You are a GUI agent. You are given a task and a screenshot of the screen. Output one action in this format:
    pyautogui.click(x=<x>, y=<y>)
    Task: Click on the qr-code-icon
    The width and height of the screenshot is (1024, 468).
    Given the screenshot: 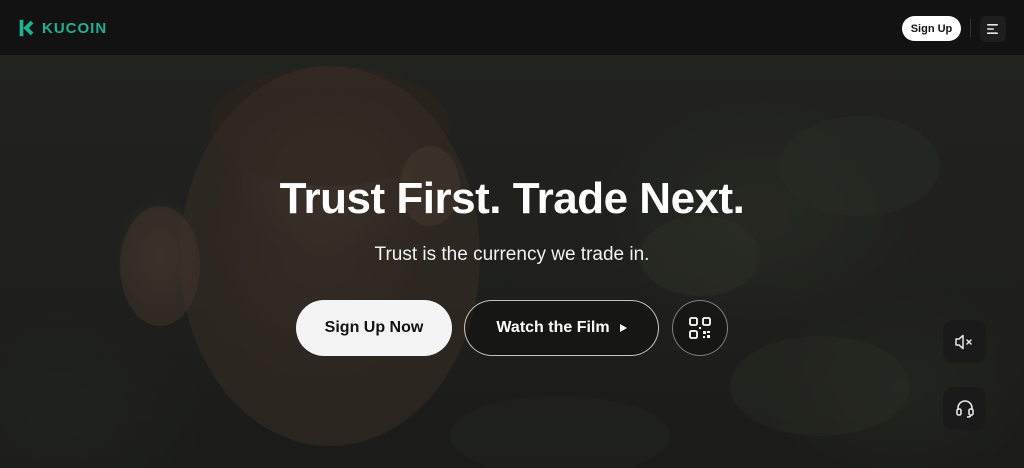 What is the action you would take?
    pyautogui.click(x=700, y=328)
    